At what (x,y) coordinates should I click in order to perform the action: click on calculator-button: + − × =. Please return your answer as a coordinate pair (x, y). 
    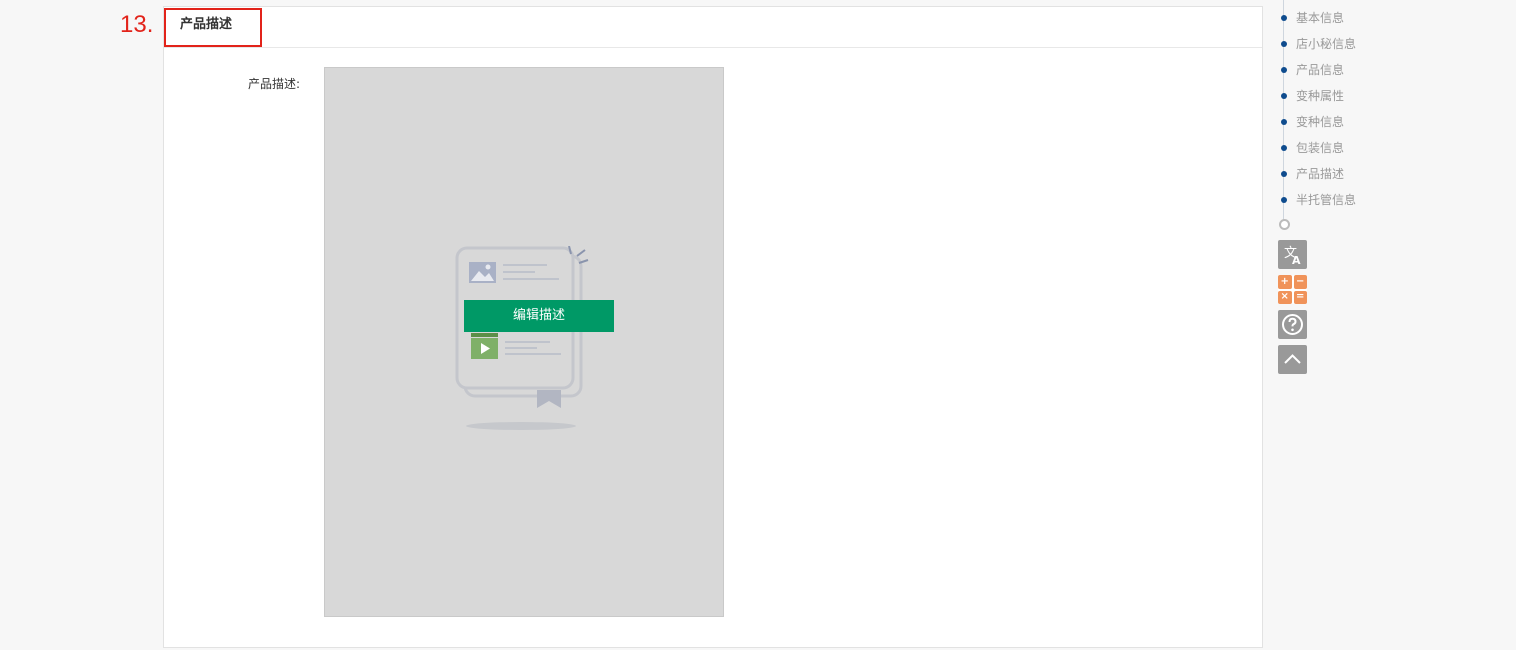
    Looking at the image, I should click on (1292, 289).